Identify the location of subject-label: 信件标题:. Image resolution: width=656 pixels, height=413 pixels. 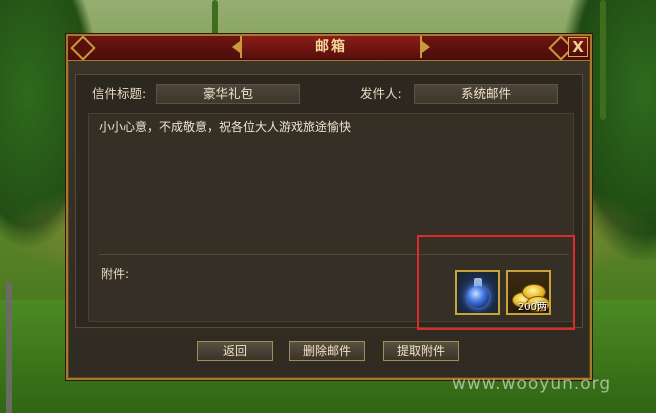
(119, 93).